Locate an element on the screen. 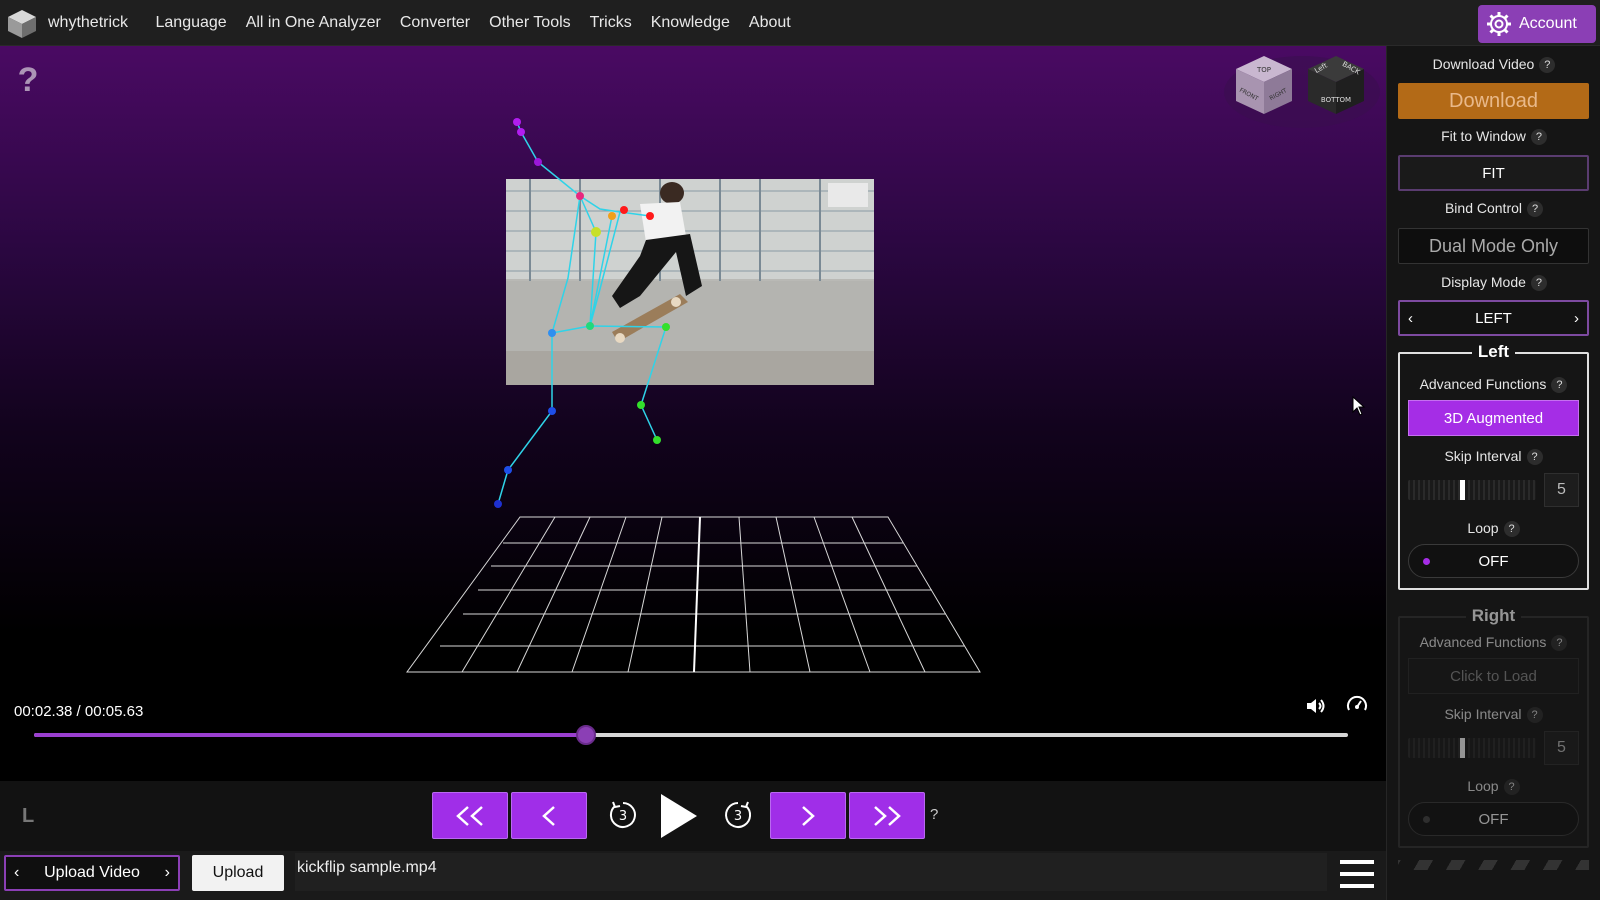 This screenshot has width=1600, height=900. playback-help-icon: ? is located at coordinates (934, 814).